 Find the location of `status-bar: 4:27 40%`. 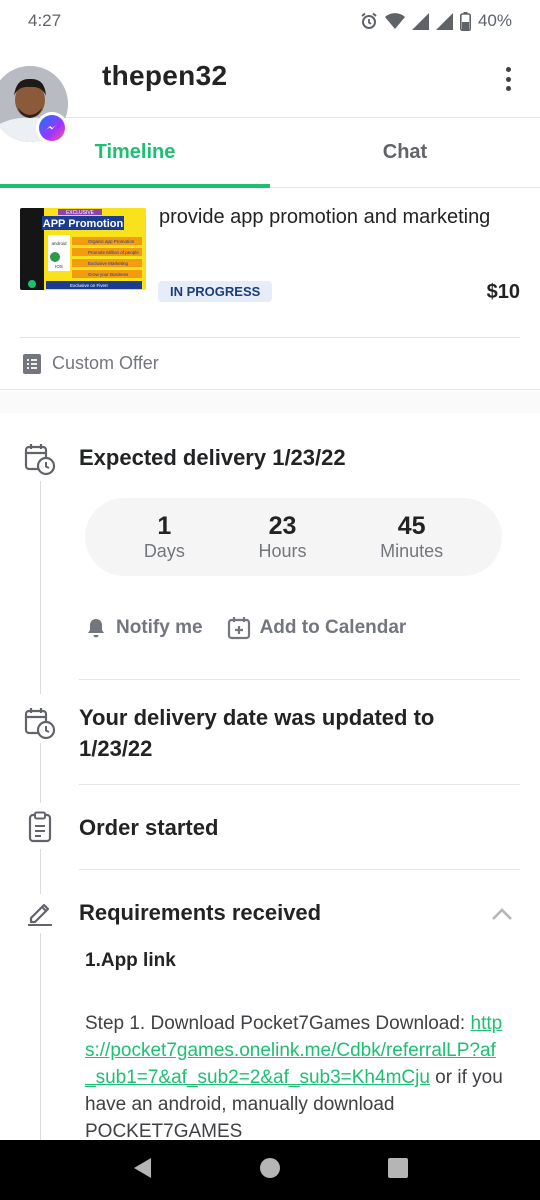

status-bar: 4:27 40% is located at coordinates (270, 21).